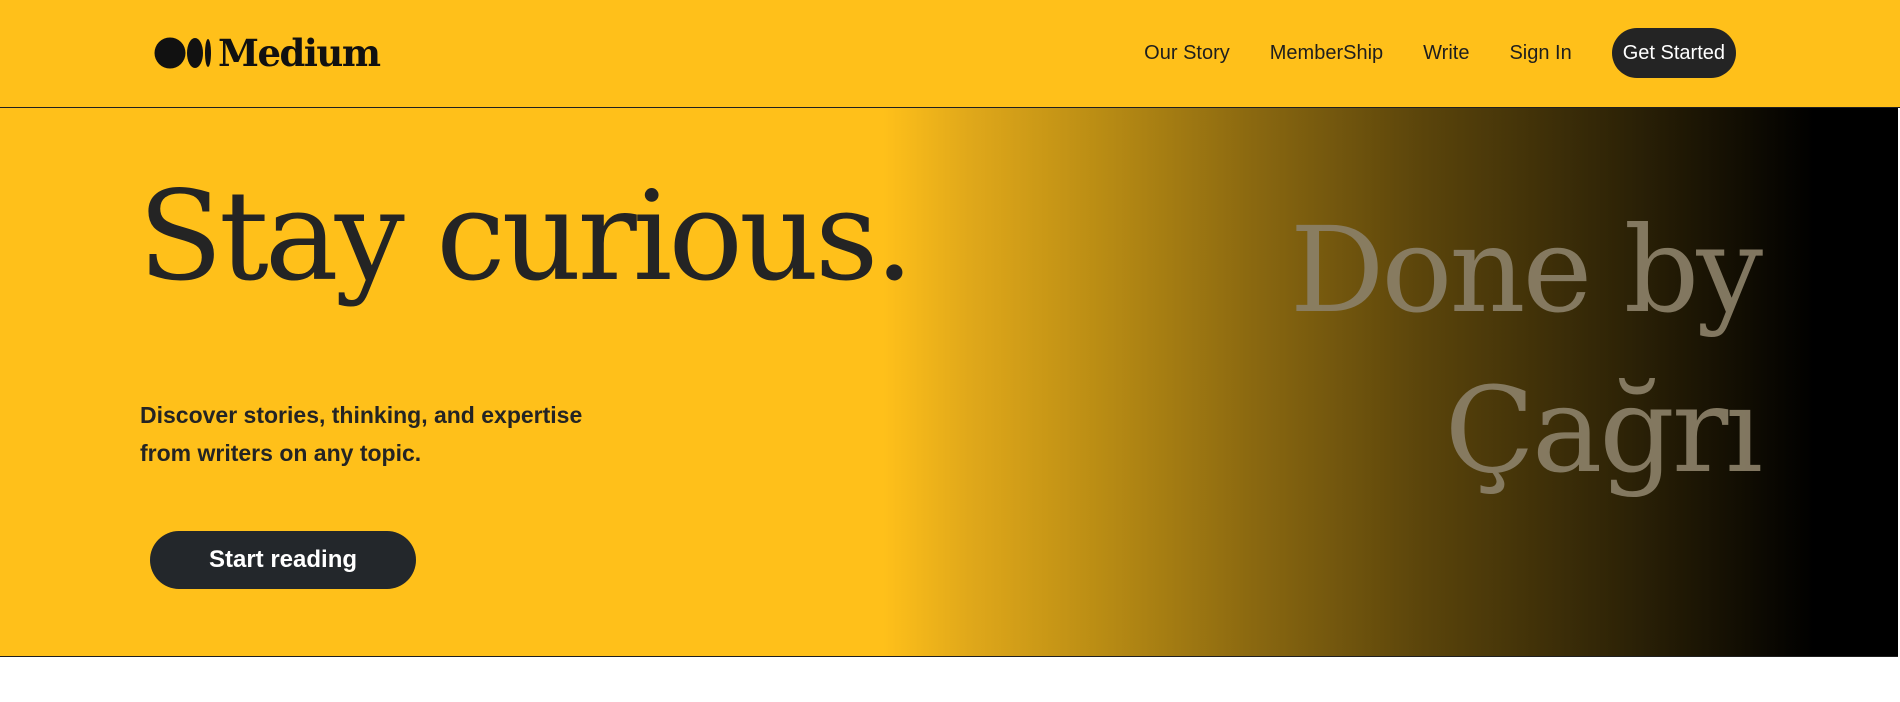 Image resolution: width=1900 pixels, height=702 pixels. Describe the element at coordinates (299, 52) in the screenshot. I see `logo-wordmark: Medium` at that location.